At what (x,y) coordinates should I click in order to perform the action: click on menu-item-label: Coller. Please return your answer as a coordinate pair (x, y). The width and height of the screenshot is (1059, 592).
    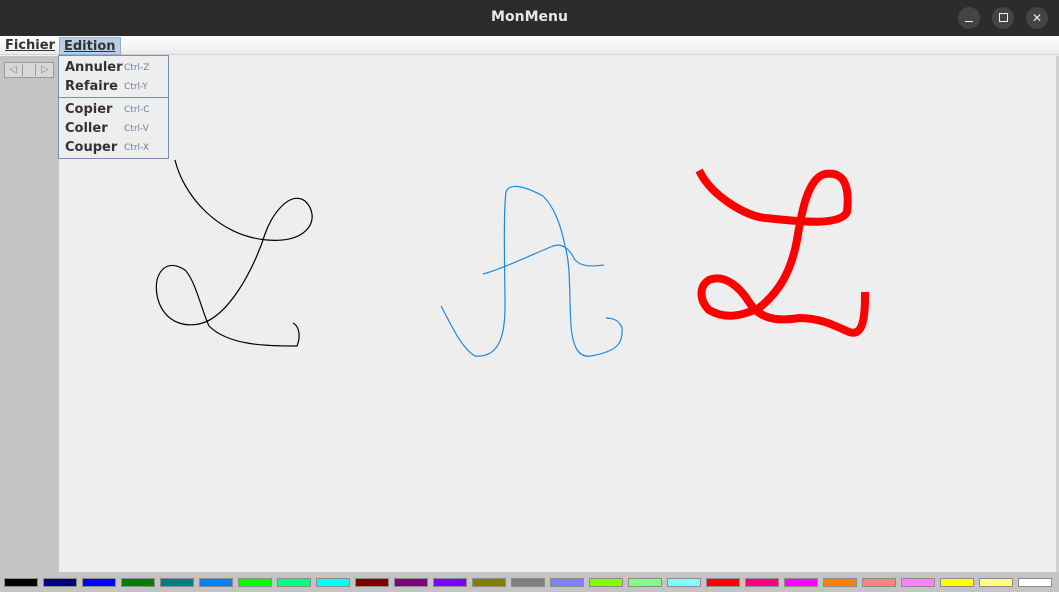
    Looking at the image, I should click on (86, 128).